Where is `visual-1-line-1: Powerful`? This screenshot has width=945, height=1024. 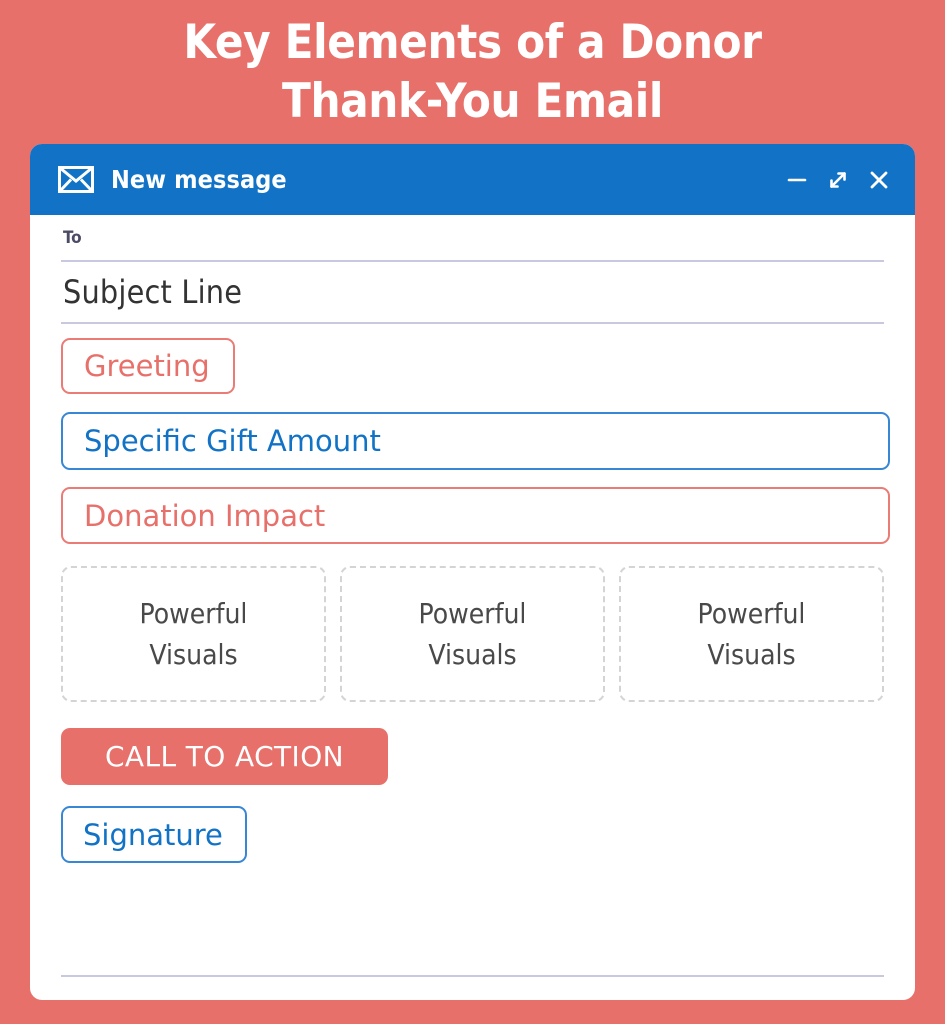 visual-1-line-1: Powerful is located at coordinates (193, 613).